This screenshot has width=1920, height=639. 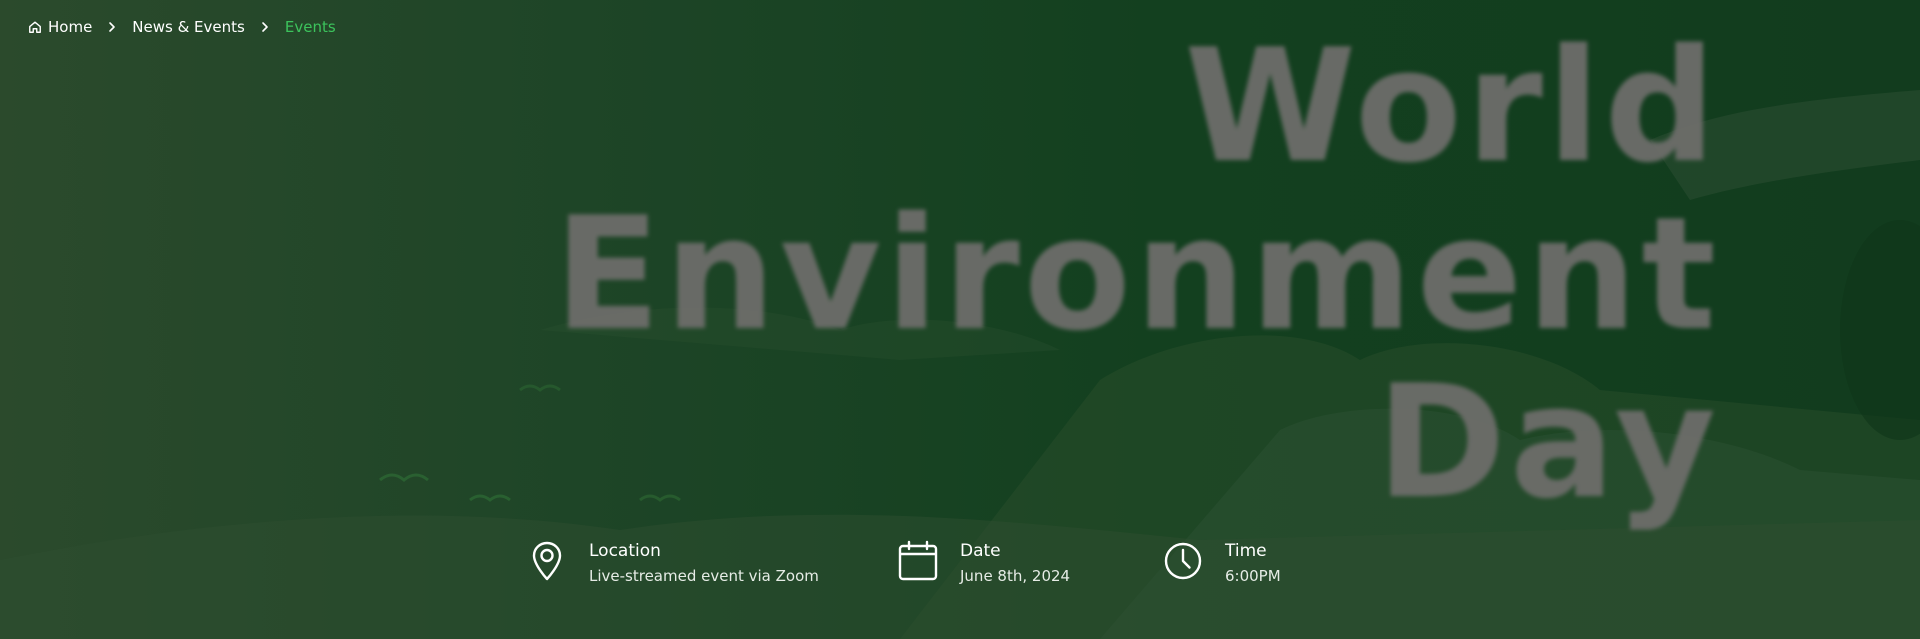 What do you see at coordinates (1221, 563) in the screenshot?
I see `event-time: Time 6:00PM` at bounding box center [1221, 563].